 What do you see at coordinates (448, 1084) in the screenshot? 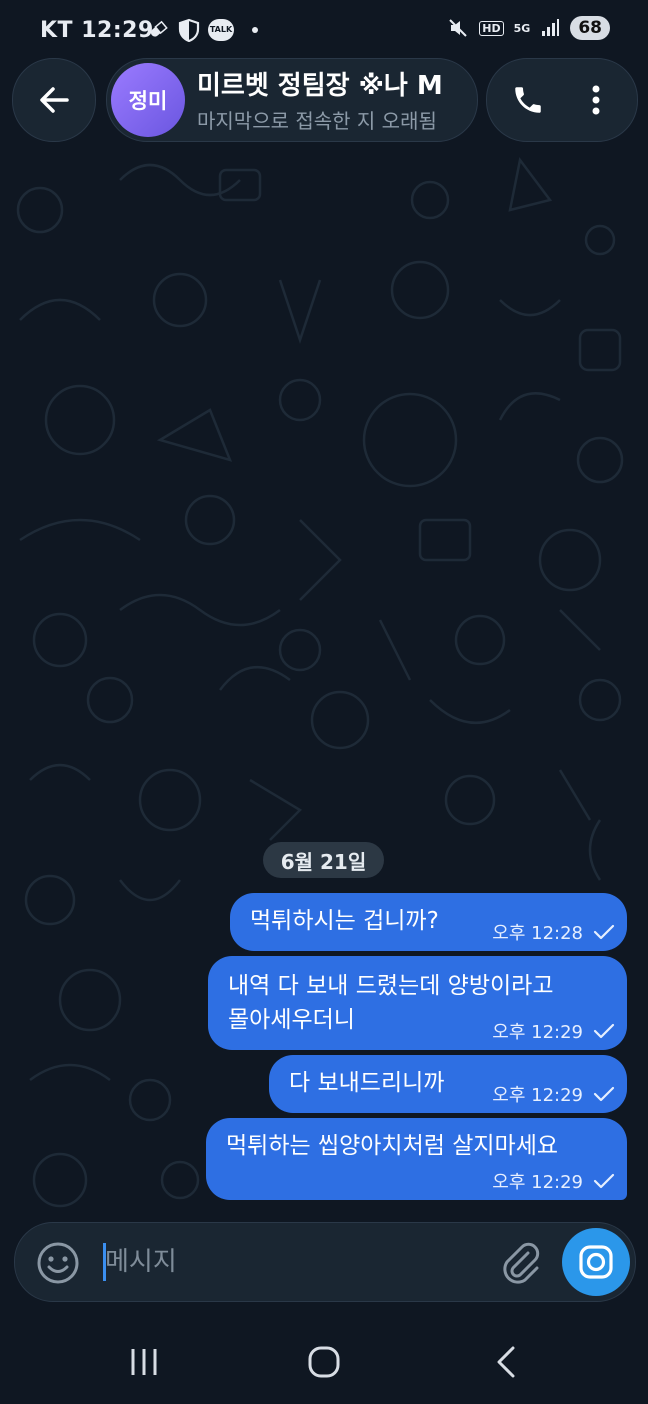
I see `message-bubble: 다 보내드리니까 오후 12:29` at bounding box center [448, 1084].